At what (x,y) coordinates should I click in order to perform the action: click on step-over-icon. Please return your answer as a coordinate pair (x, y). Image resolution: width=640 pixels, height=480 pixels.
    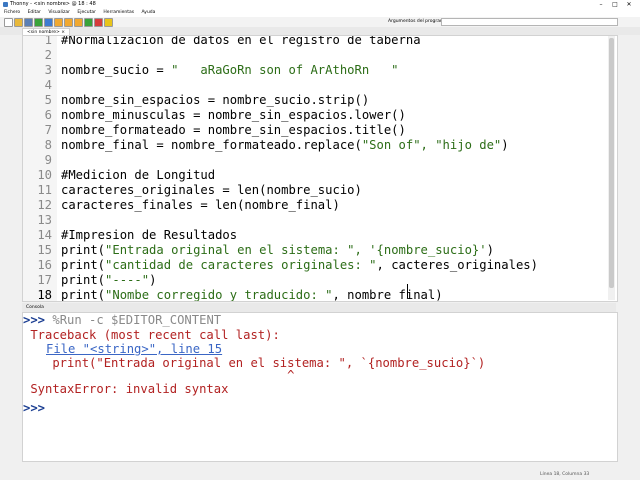
    Looking at the image, I should click on (58, 22).